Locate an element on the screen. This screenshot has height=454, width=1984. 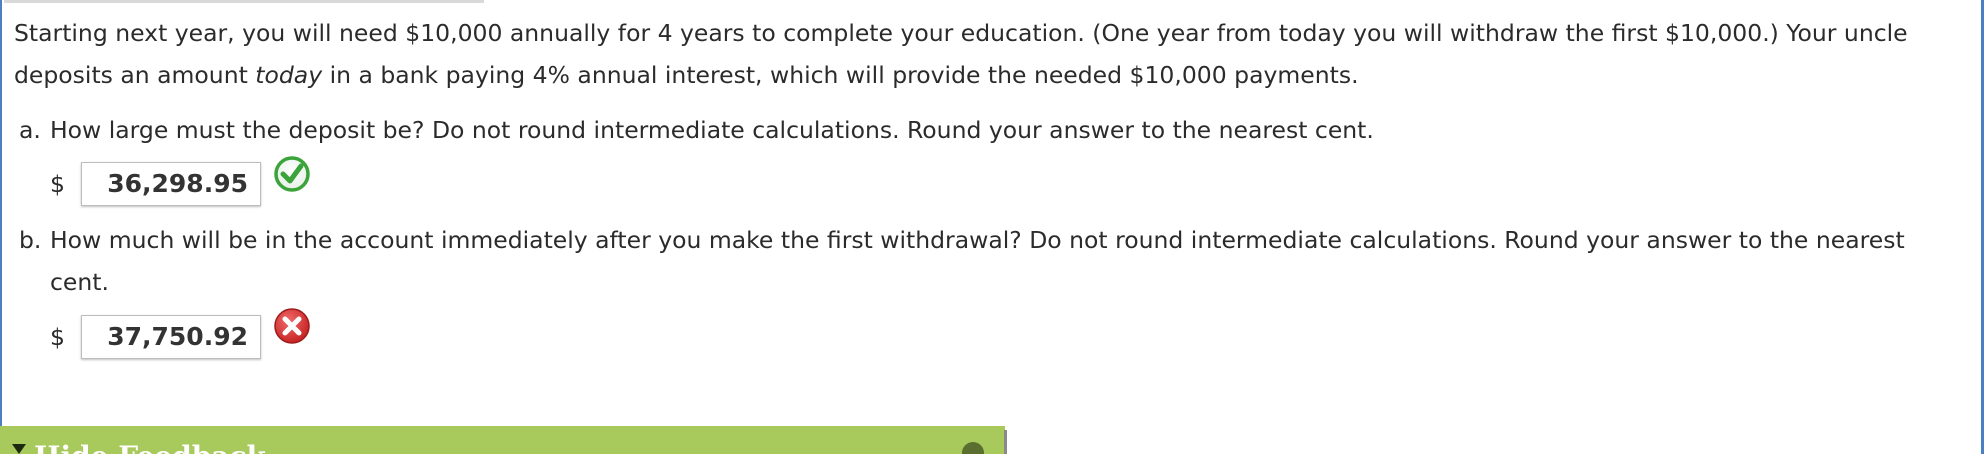
part-a-answer-input: 36,298.95 is located at coordinates (171, 184).